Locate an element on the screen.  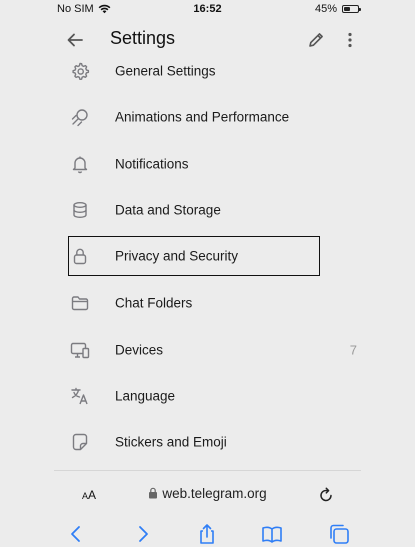
pencil-icon is located at coordinates (316, 40).